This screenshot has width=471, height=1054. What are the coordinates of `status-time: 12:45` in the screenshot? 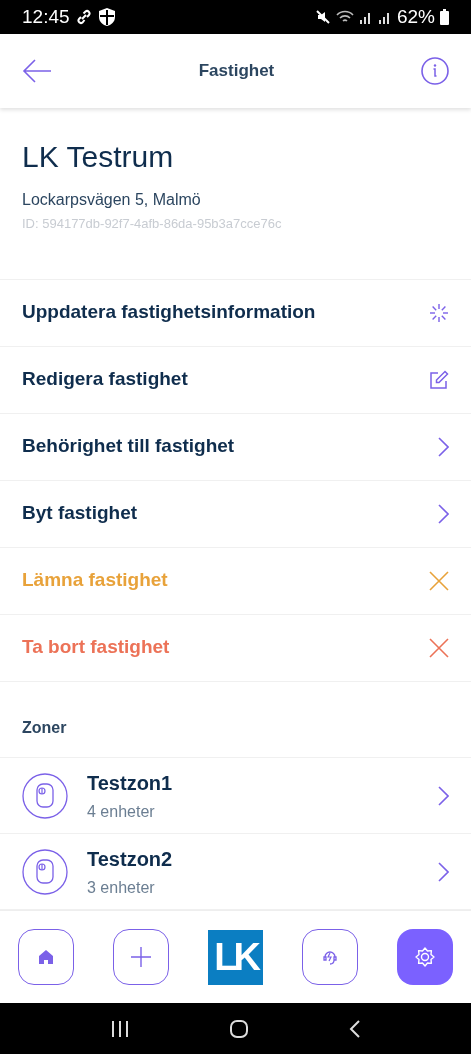 It's located at (46, 16).